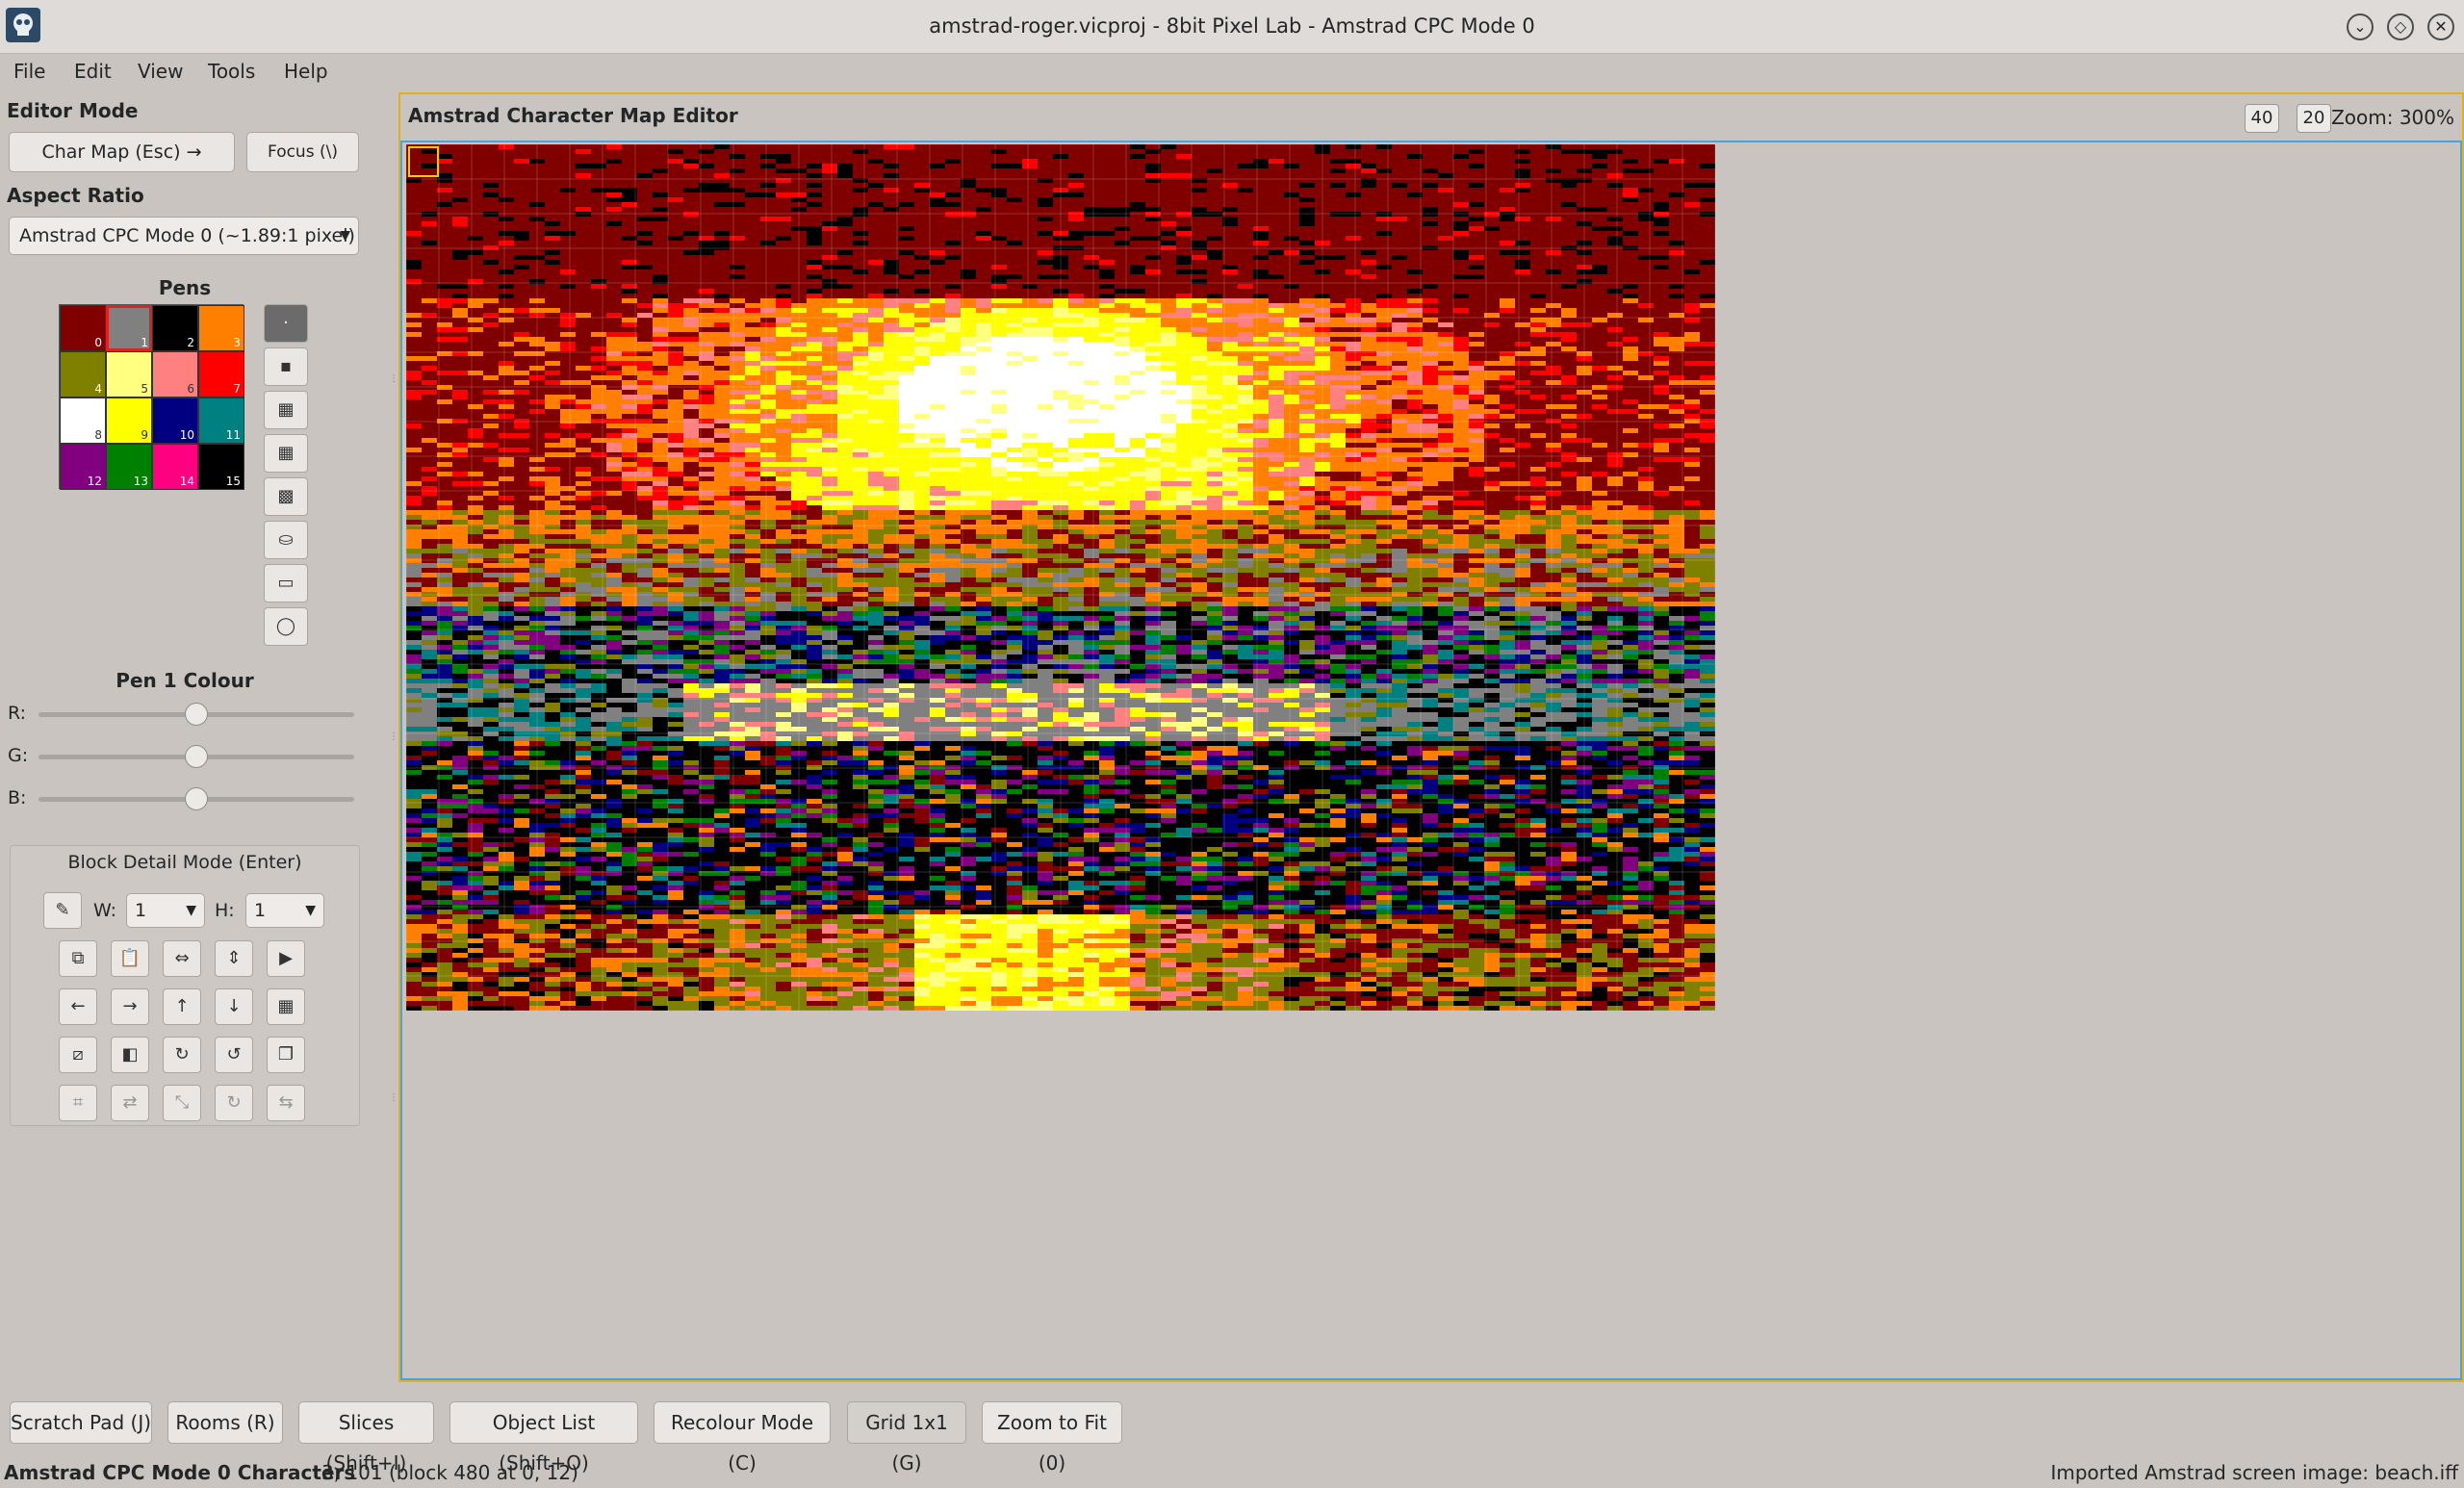 The image size is (2464, 1488). I want to click on grid-toggle-button: Grid 1x1 (G), so click(906, 1438).